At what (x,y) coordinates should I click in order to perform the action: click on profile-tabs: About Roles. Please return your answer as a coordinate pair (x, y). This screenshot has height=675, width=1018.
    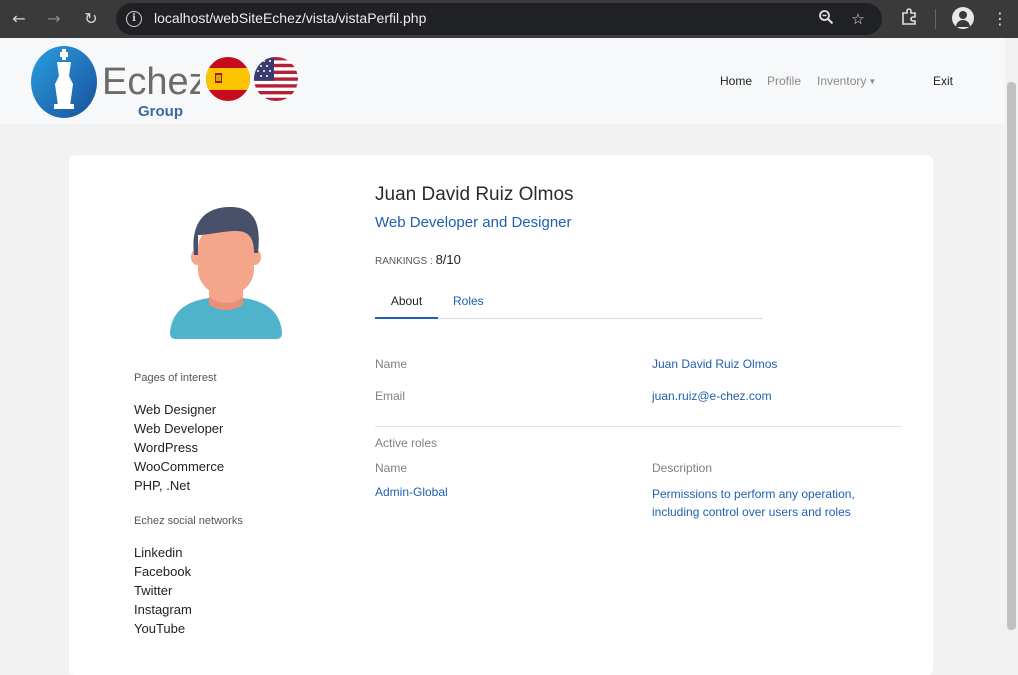
    Looking at the image, I should click on (569, 303).